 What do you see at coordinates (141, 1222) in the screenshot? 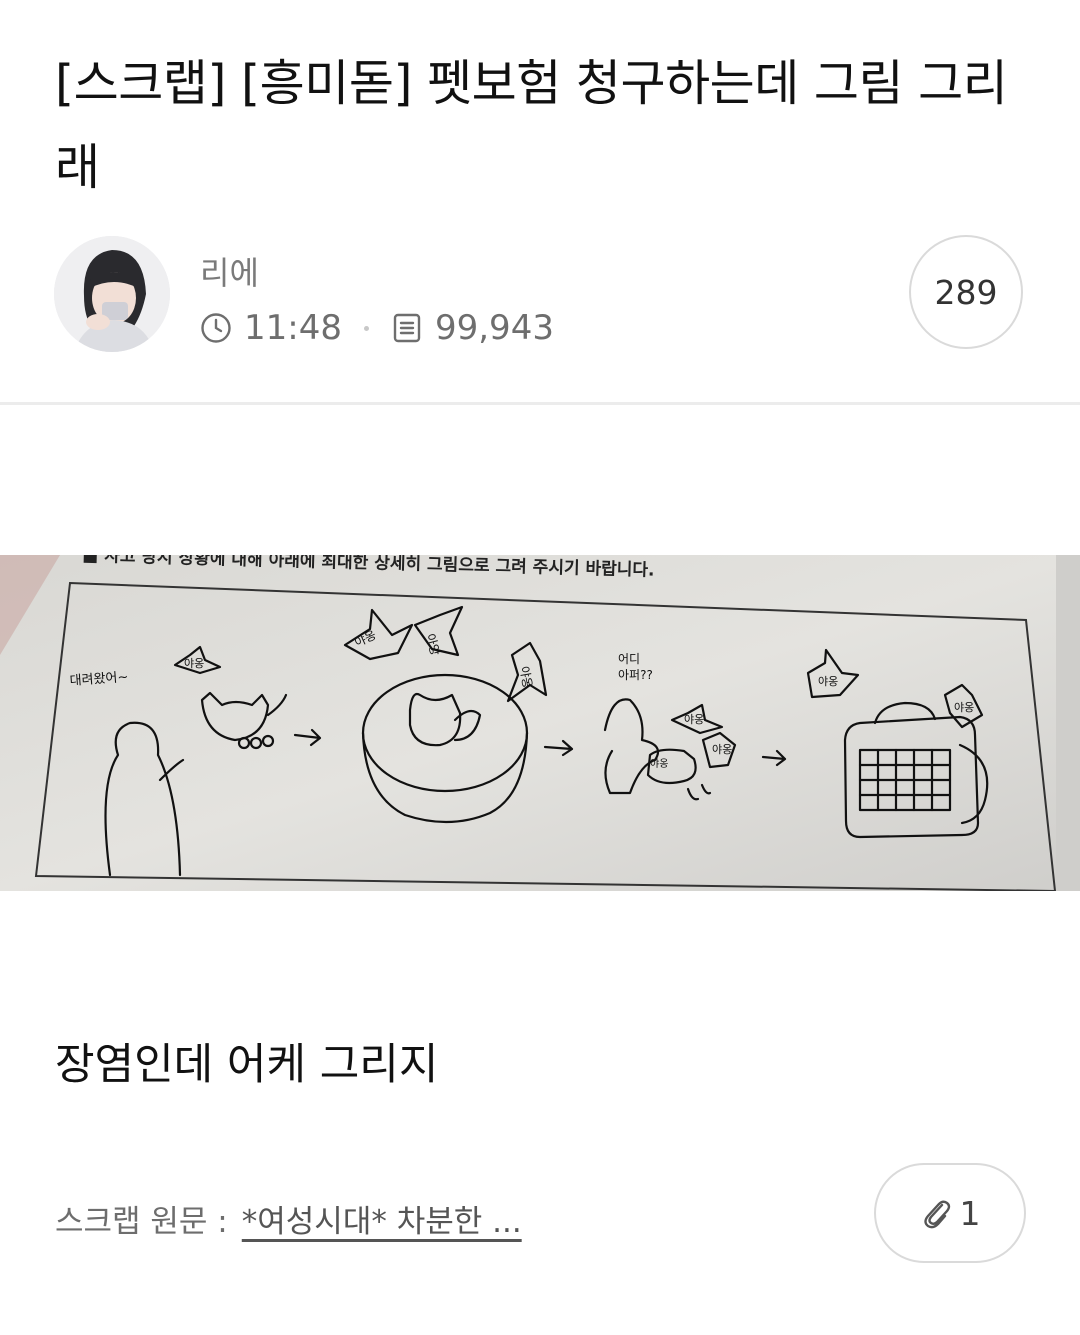
I see `source-label: 스크랩 원문 :` at bounding box center [141, 1222].